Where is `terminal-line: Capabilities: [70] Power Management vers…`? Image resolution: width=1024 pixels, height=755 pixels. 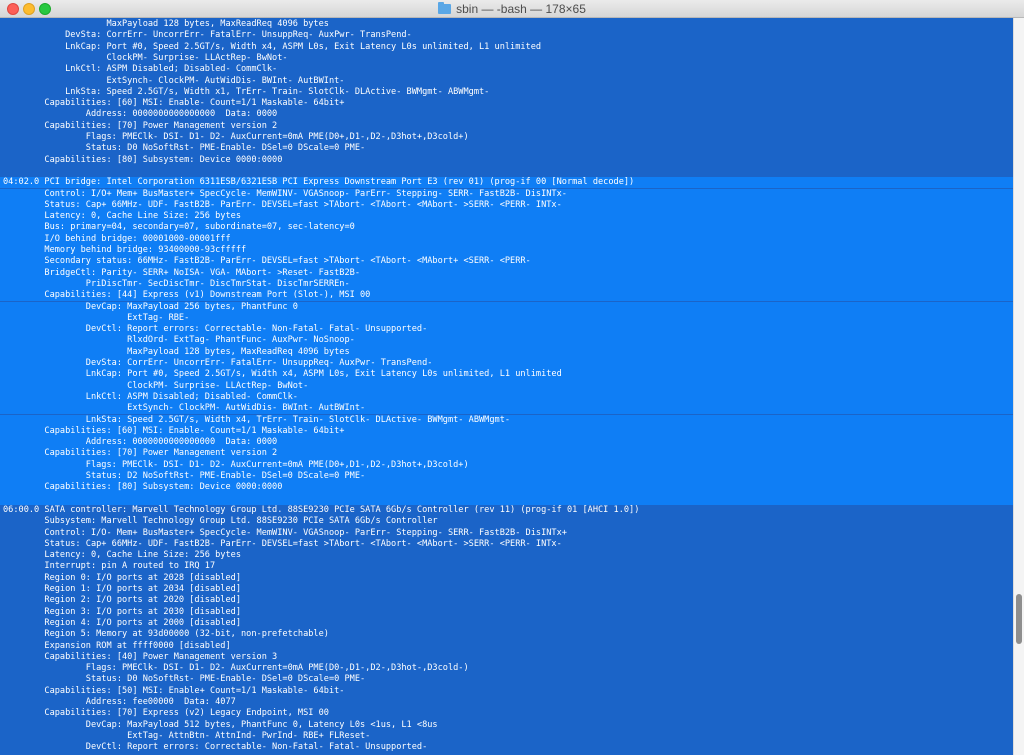 terminal-line: Capabilities: [70] Power Management vers… is located at coordinates (140, 125).